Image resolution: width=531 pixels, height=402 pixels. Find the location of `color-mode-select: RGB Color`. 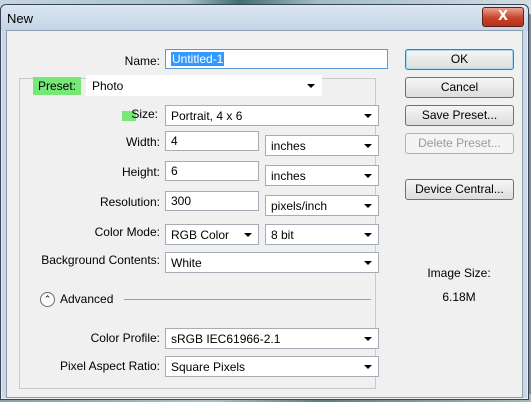

color-mode-select: RGB Color is located at coordinates (212, 234).